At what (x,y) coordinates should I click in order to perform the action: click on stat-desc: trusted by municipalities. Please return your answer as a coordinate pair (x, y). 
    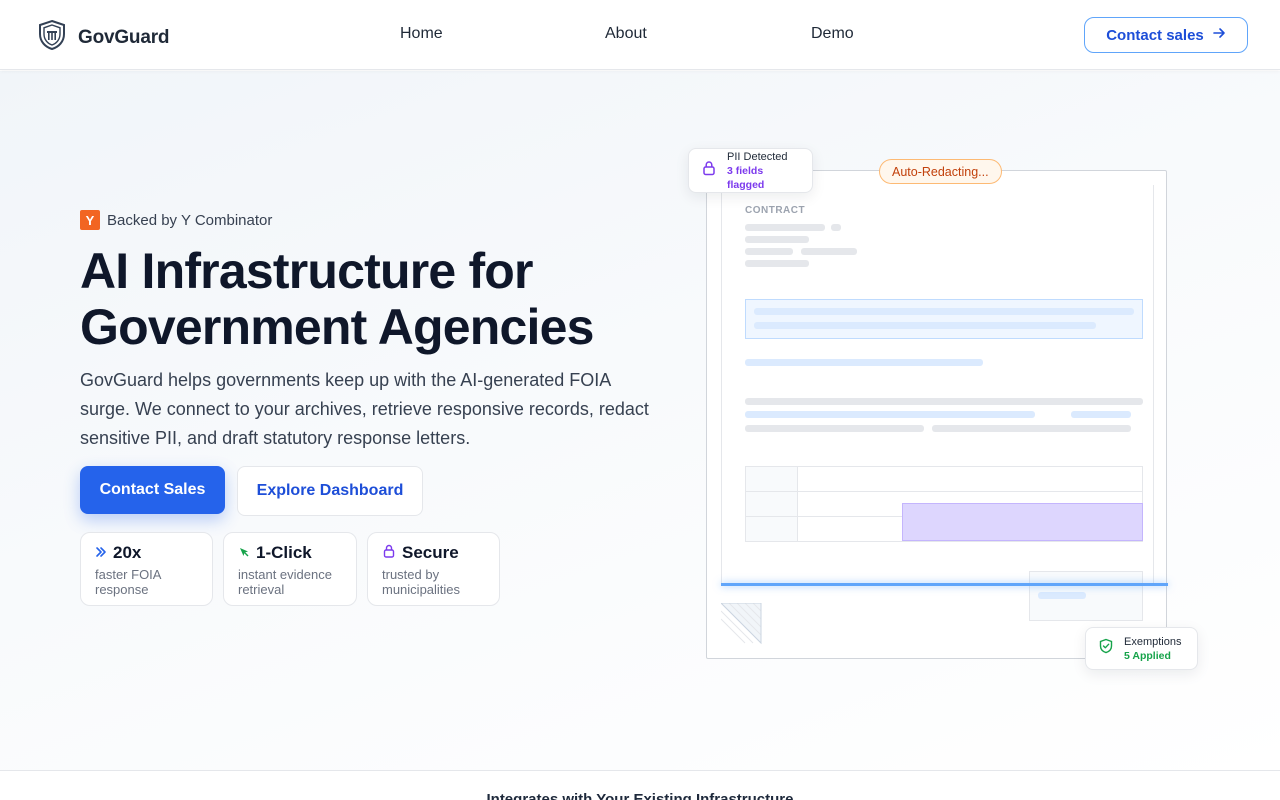
    Looking at the image, I should click on (421, 582).